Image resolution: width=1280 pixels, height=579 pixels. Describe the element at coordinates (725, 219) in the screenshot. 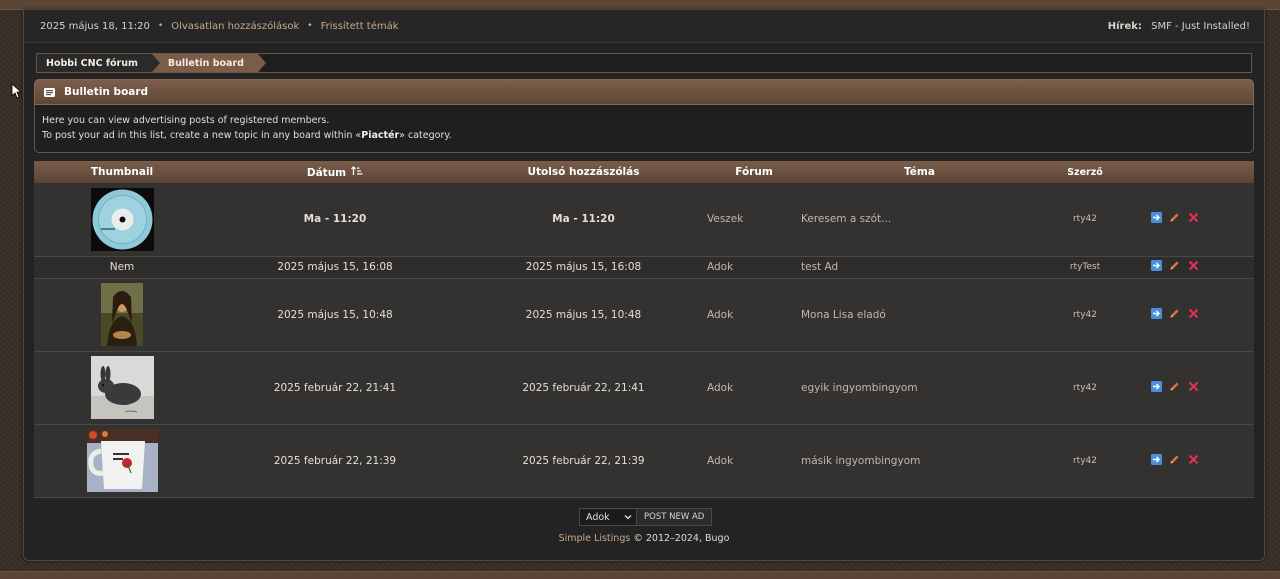

I see `forum-link: Veszek` at that location.